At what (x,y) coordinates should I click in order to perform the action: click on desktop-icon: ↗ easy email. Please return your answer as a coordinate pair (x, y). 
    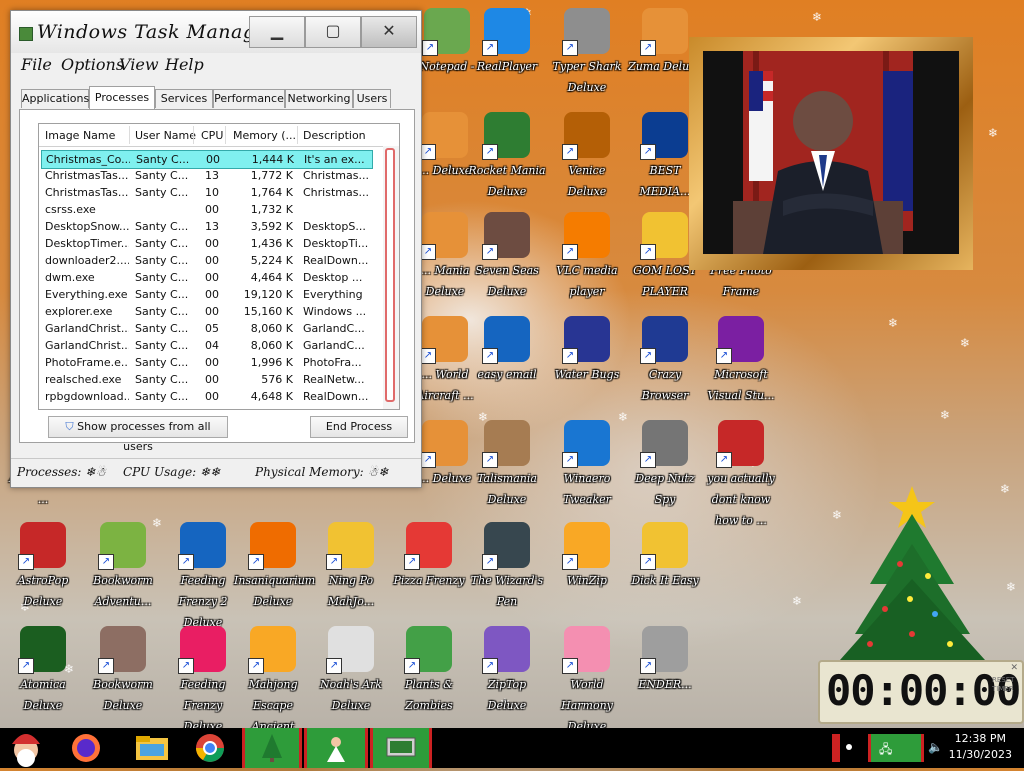
    Looking at the image, I should click on (507, 350).